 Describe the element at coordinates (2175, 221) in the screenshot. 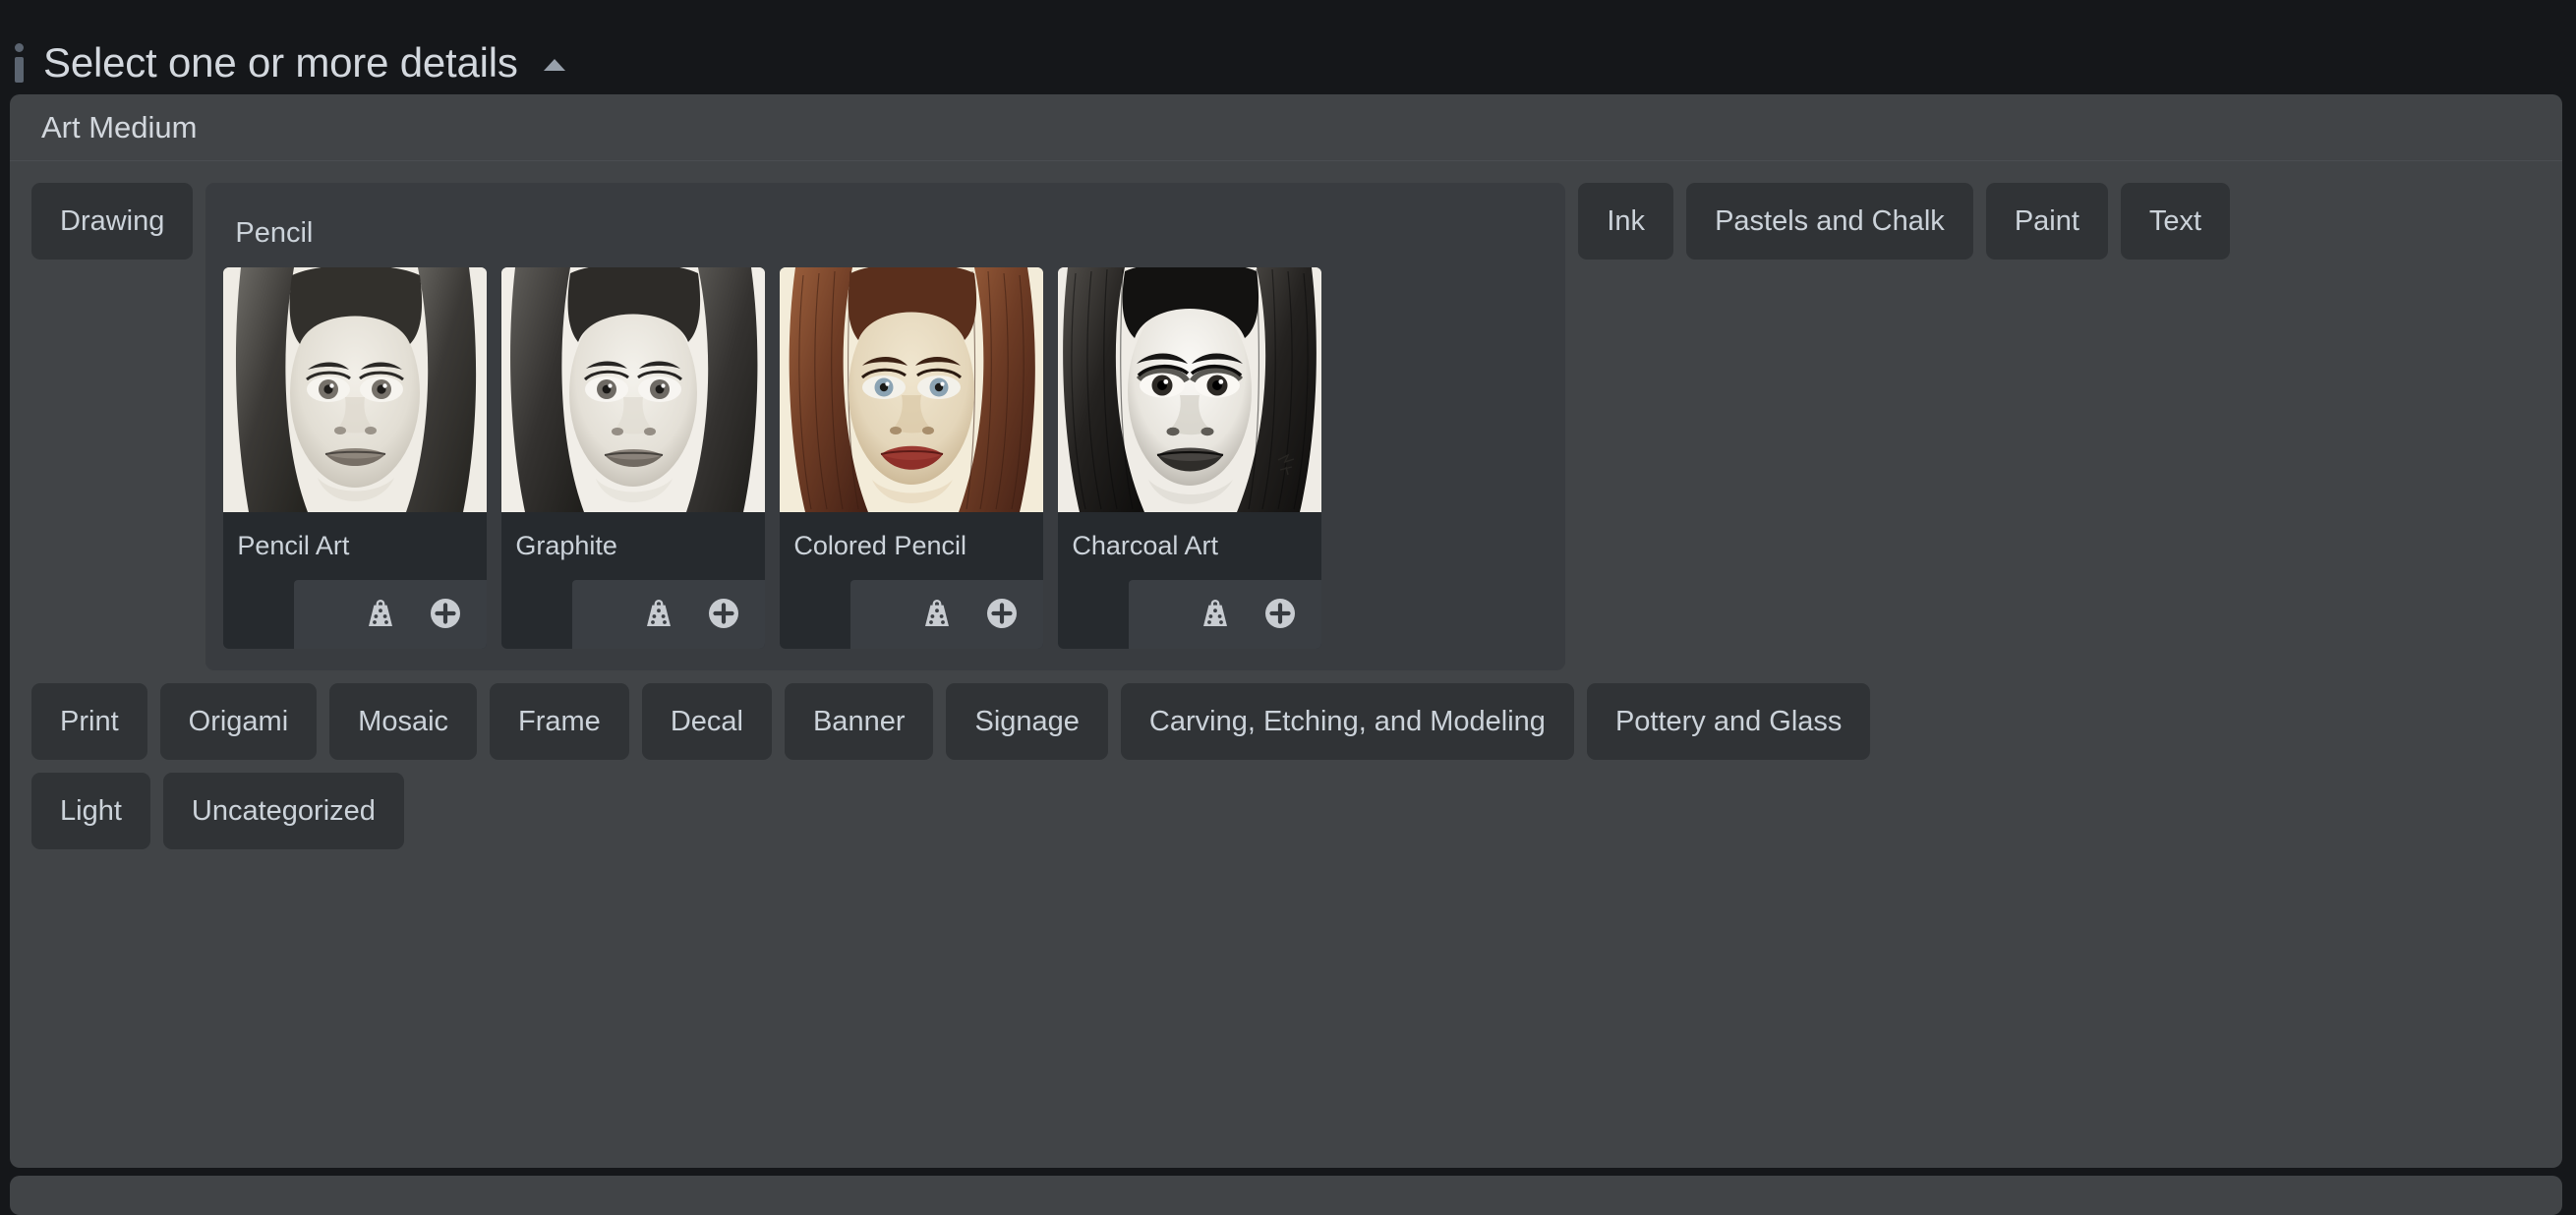

I see `chip-text: Text` at that location.